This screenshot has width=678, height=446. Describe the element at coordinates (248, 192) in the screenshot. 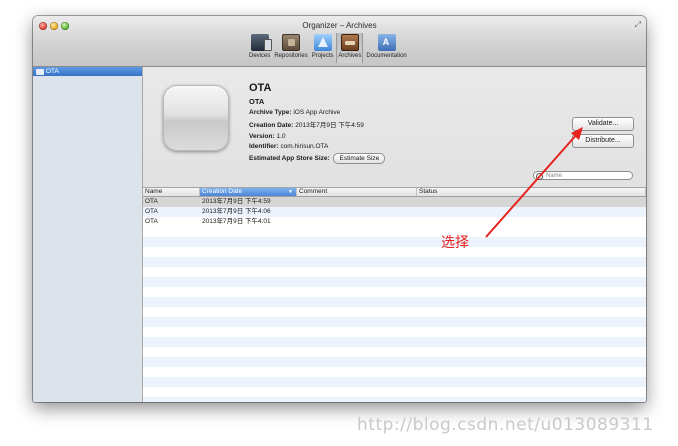

I see `column-header-creation-date: Creation Date ▼` at that location.